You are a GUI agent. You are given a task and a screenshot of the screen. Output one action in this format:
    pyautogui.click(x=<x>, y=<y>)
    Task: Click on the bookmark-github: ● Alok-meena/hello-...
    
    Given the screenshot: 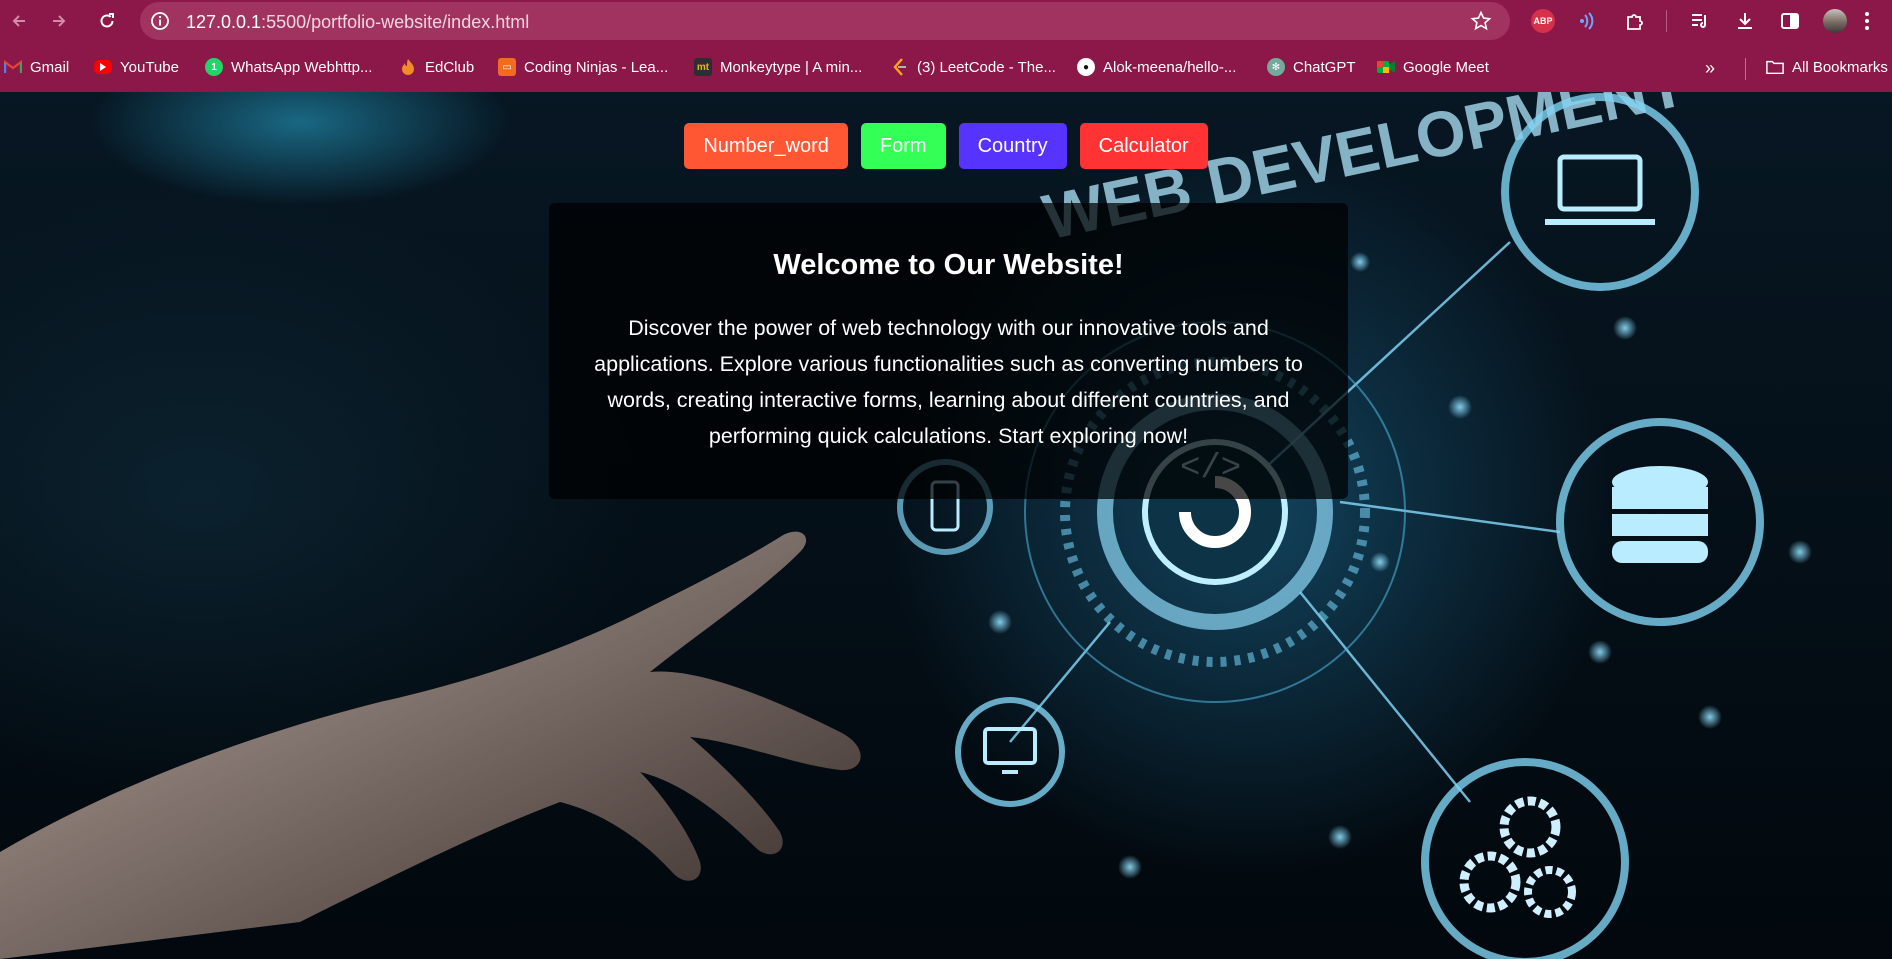 What is the action you would take?
    pyautogui.click(x=1156, y=67)
    